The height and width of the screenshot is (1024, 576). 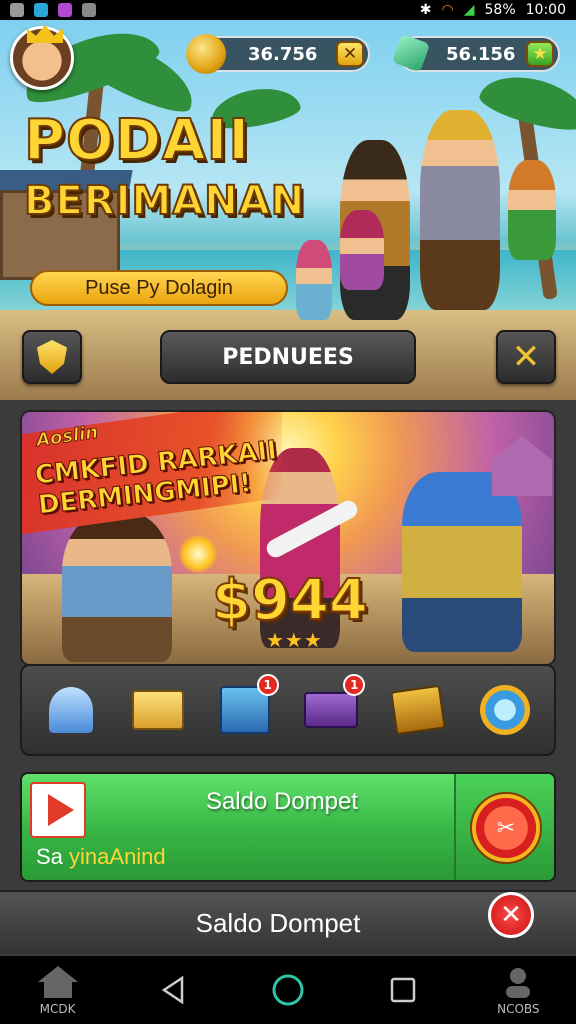 I want to click on gold-counter: 36.756 ✕, so click(x=278, y=54).